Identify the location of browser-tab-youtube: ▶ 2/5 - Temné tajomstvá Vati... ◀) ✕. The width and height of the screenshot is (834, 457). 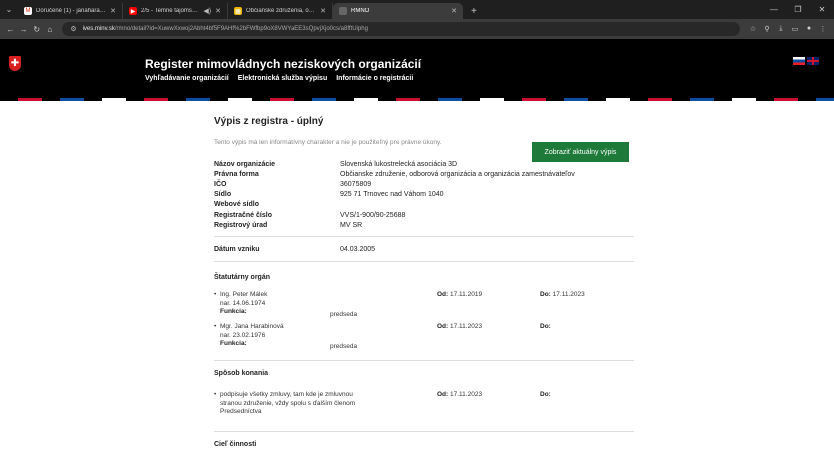
(175, 11).